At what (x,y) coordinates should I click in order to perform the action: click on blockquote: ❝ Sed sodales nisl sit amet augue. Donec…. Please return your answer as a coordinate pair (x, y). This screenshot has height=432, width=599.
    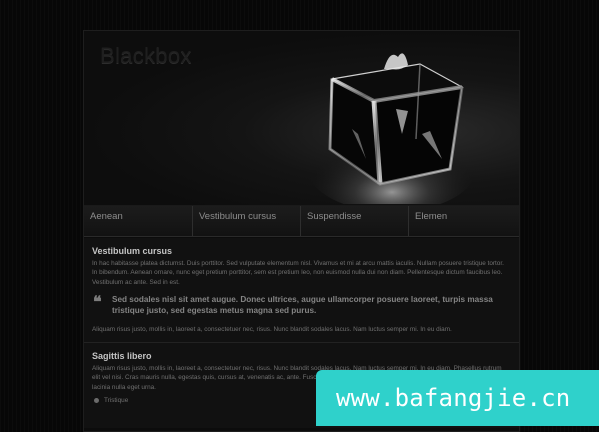
    Looking at the image, I should click on (301, 304).